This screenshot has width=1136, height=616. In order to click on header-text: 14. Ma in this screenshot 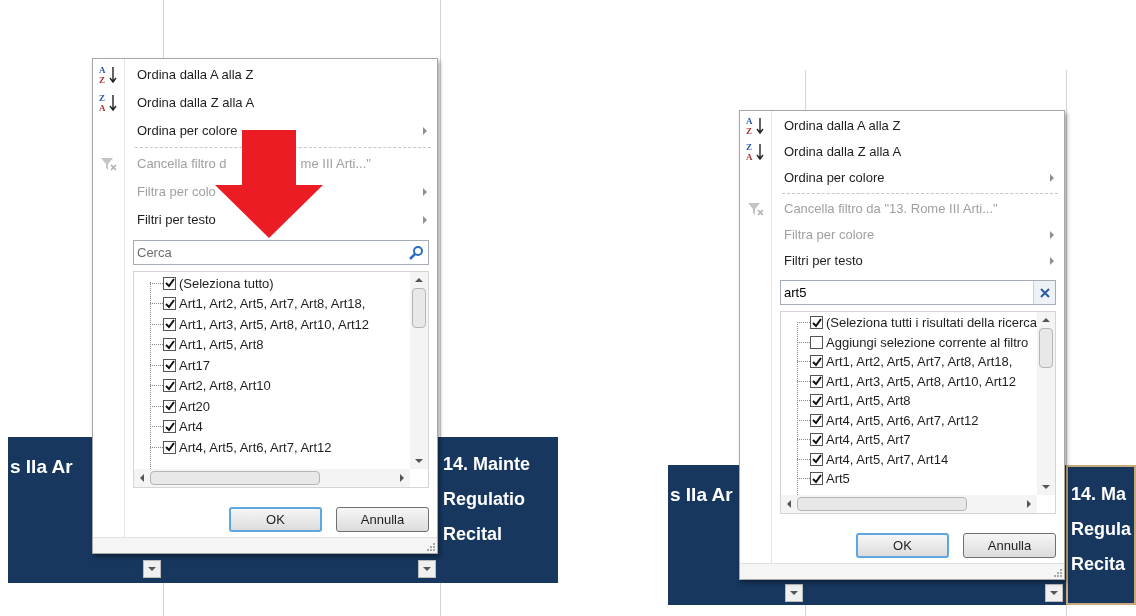, I will do `click(1099, 494)`.